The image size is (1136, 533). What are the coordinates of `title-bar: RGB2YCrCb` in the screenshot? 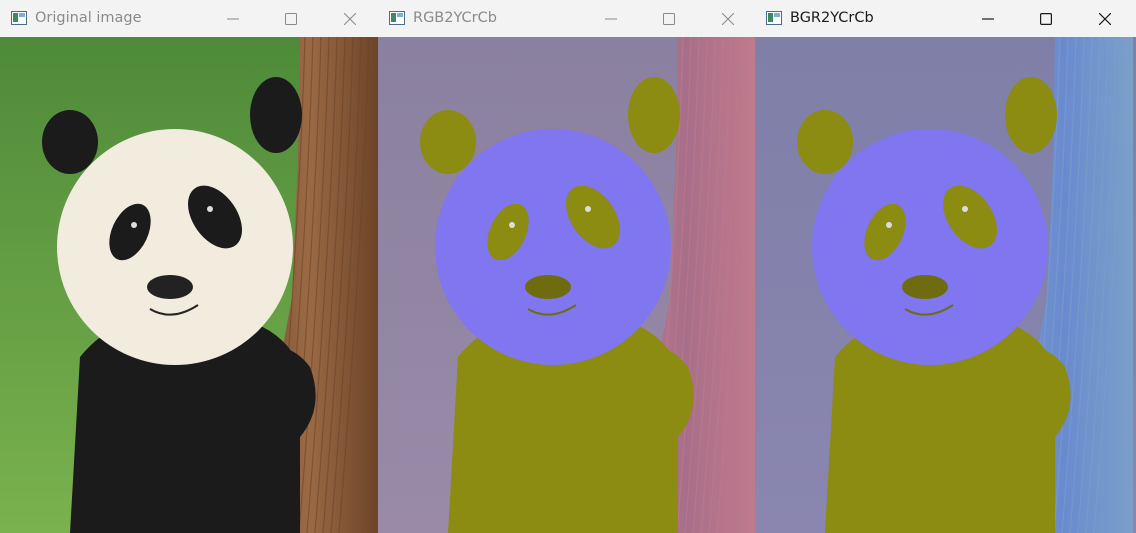 It's located at (566, 18).